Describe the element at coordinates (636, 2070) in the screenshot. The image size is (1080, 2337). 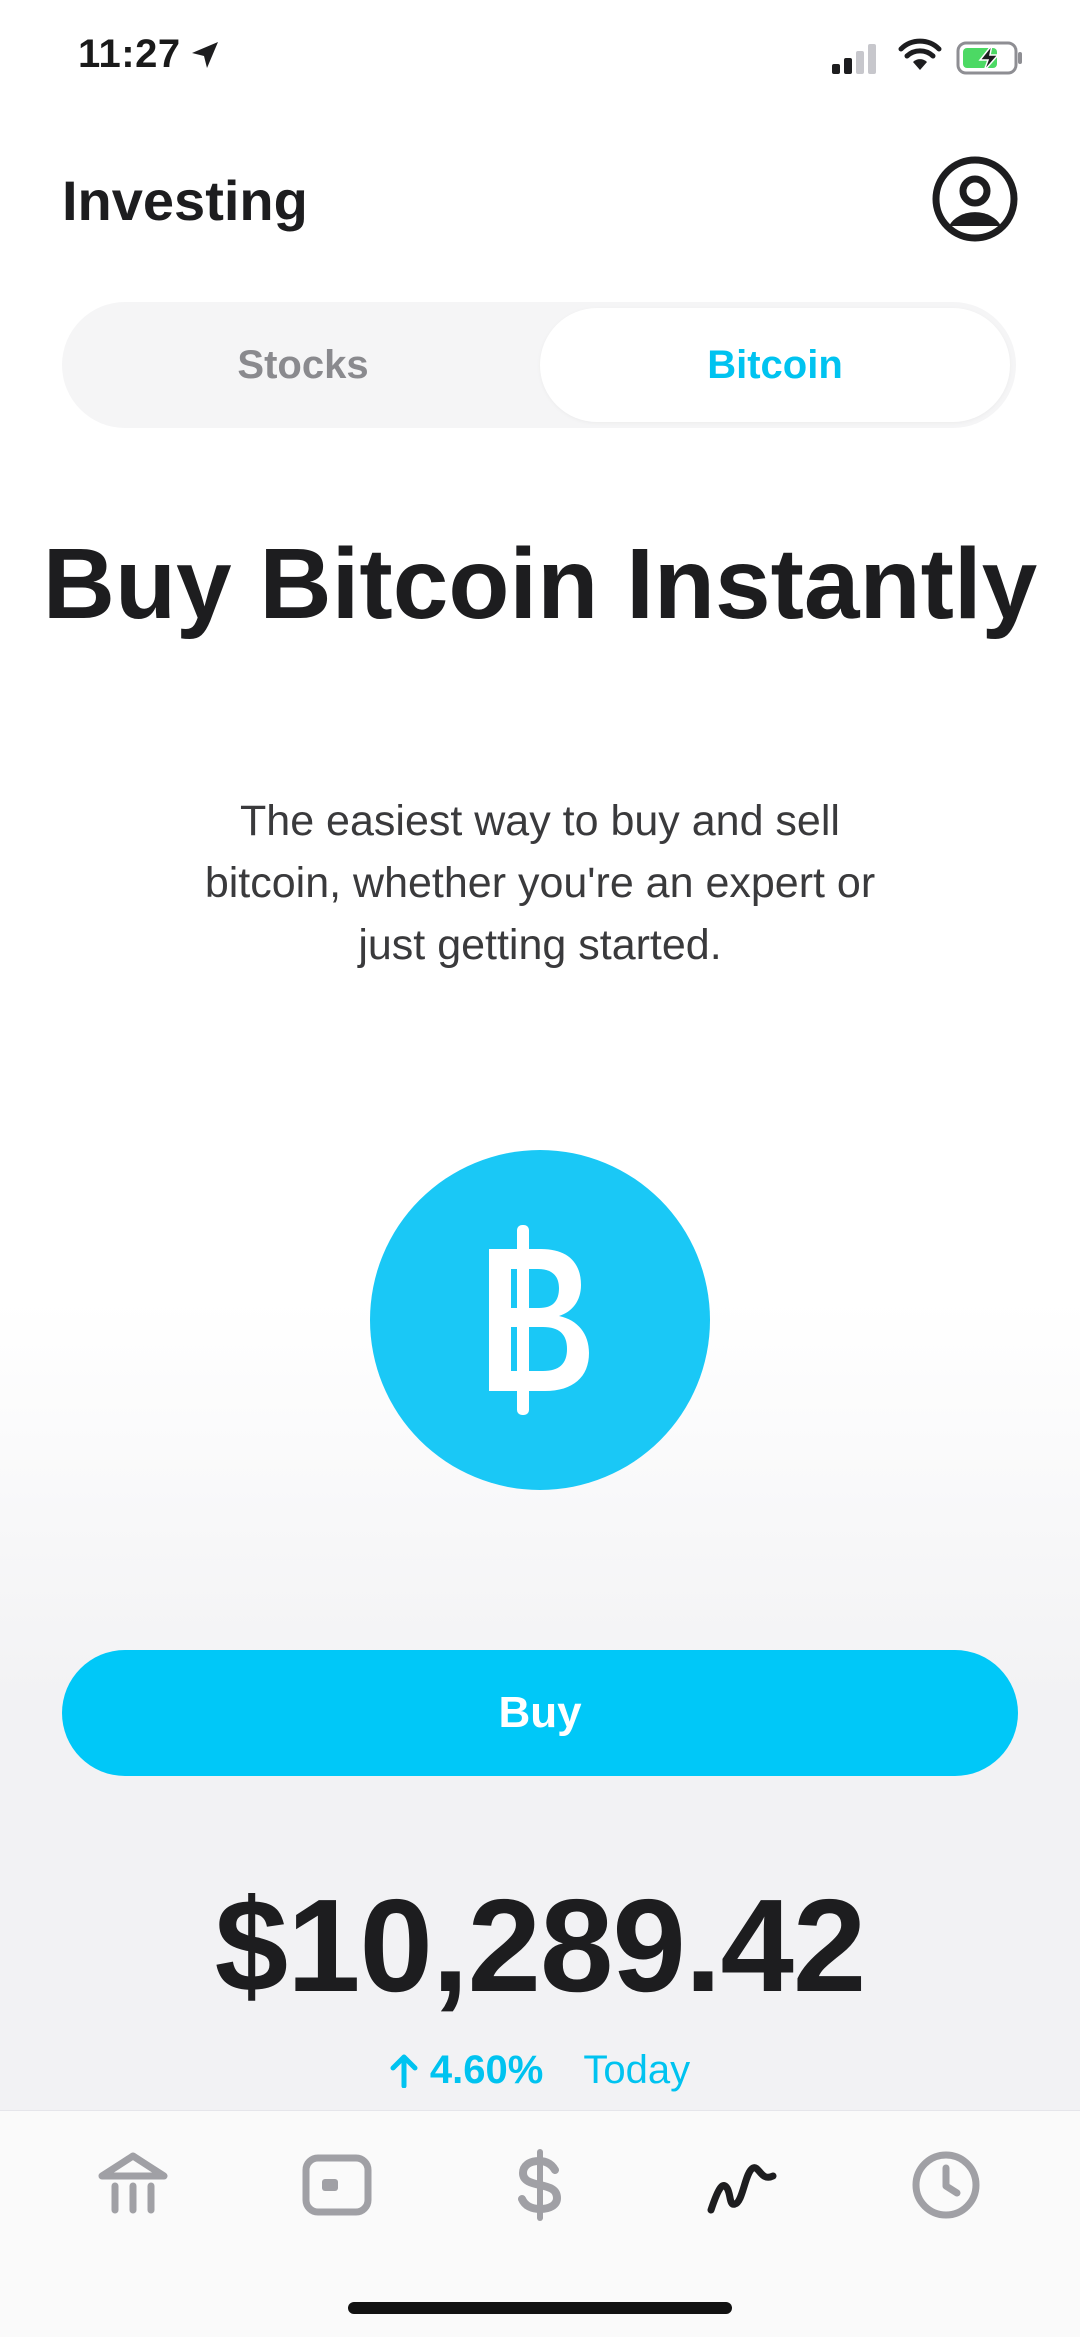
I see `price-period-label: Today` at that location.